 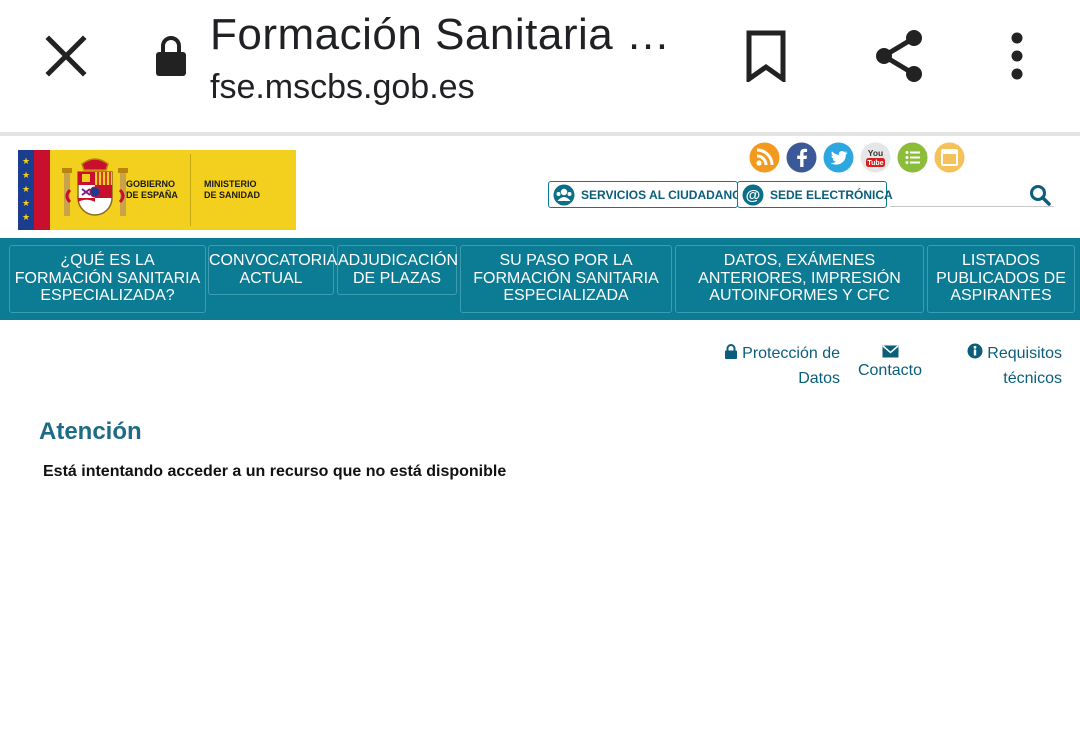 I want to click on more-vert-icon, so click(x=1017, y=56).